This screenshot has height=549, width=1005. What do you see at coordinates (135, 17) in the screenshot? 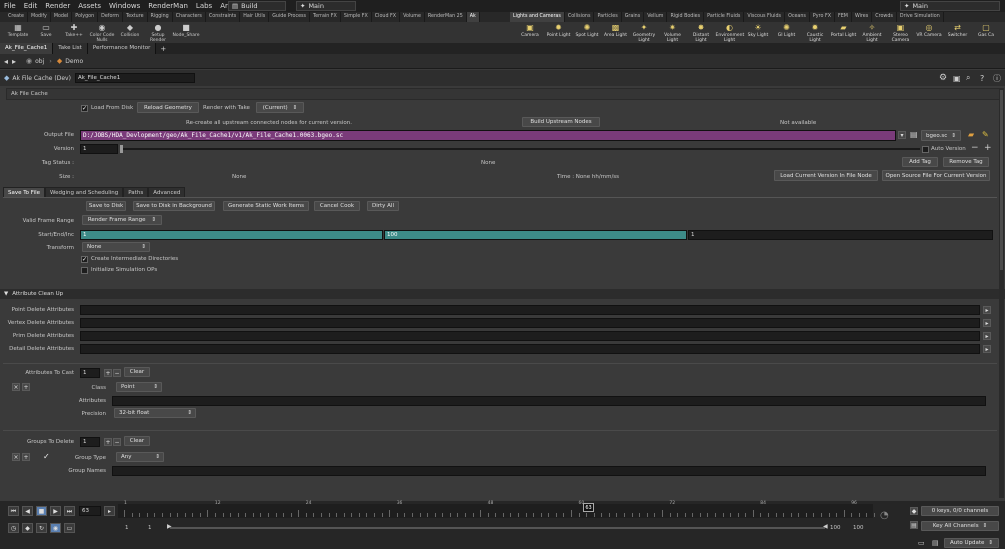
I see `shelf-tab: Texture` at bounding box center [135, 17].